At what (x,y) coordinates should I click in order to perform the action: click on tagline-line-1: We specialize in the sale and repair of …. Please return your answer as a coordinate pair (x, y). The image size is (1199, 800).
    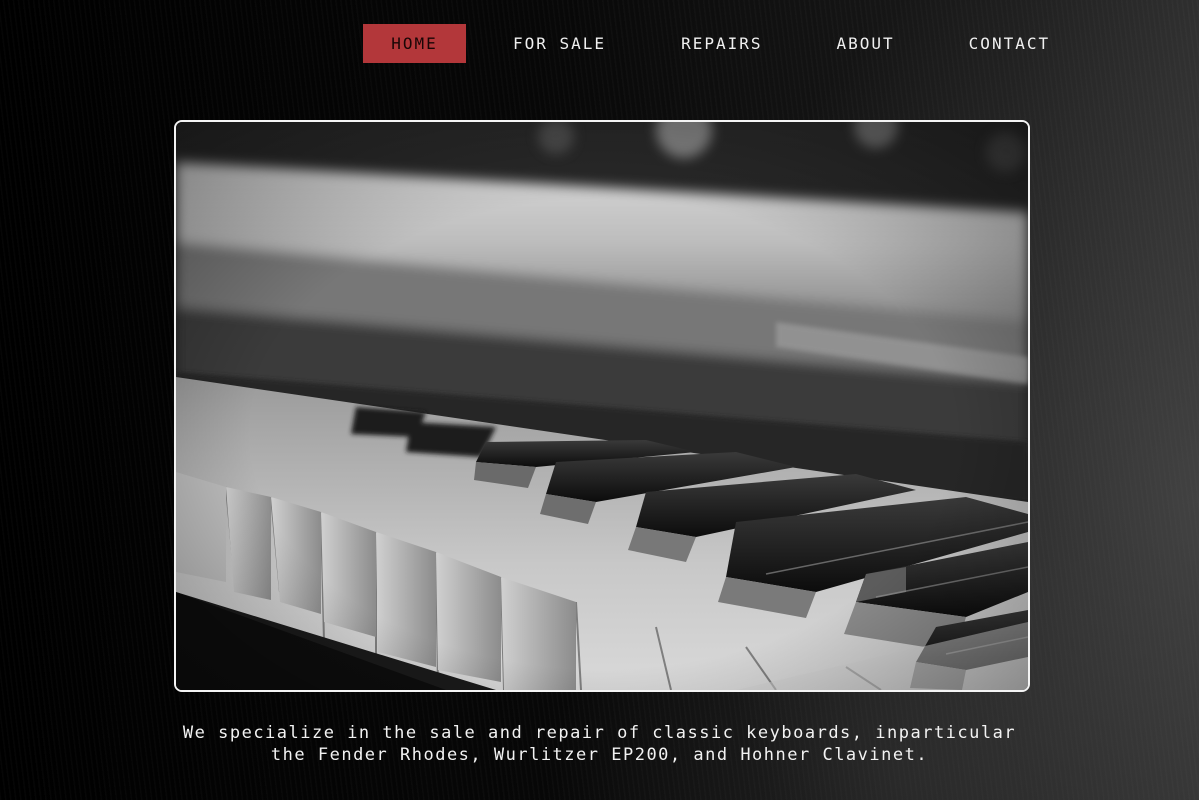
    Looking at the image, I should click on (599, 733).